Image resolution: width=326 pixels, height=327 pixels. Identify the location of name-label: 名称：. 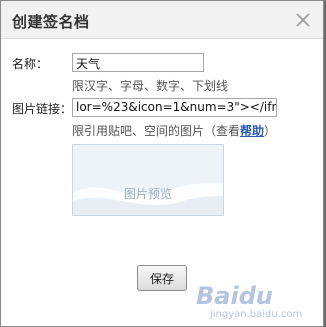
(30, 64).